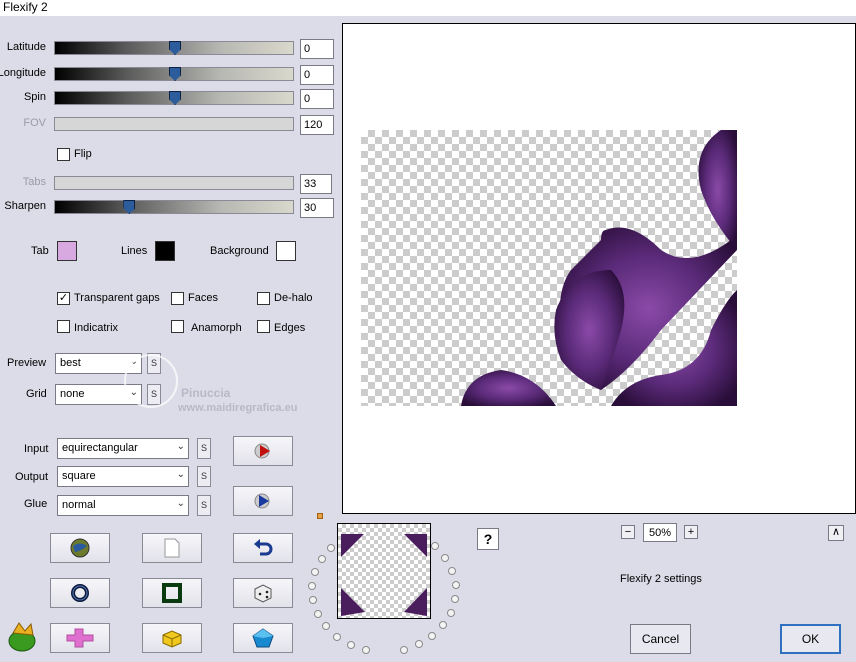 The image size is (856, 662). What do you see at coordinates (810, 639) in the screenshot?
I see `ok-button: OK` at bounding box center [810, 639].